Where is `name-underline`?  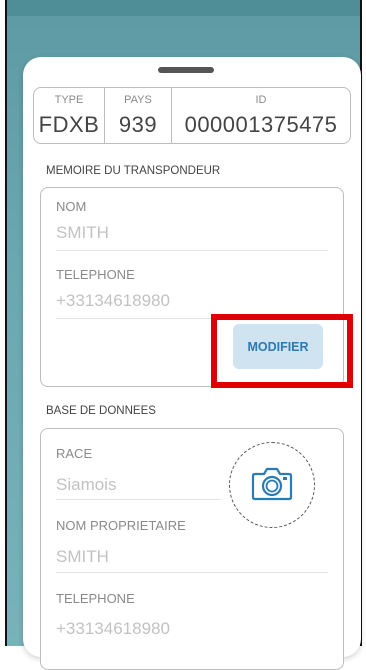 name-underline is located at coordinates (192, 250).